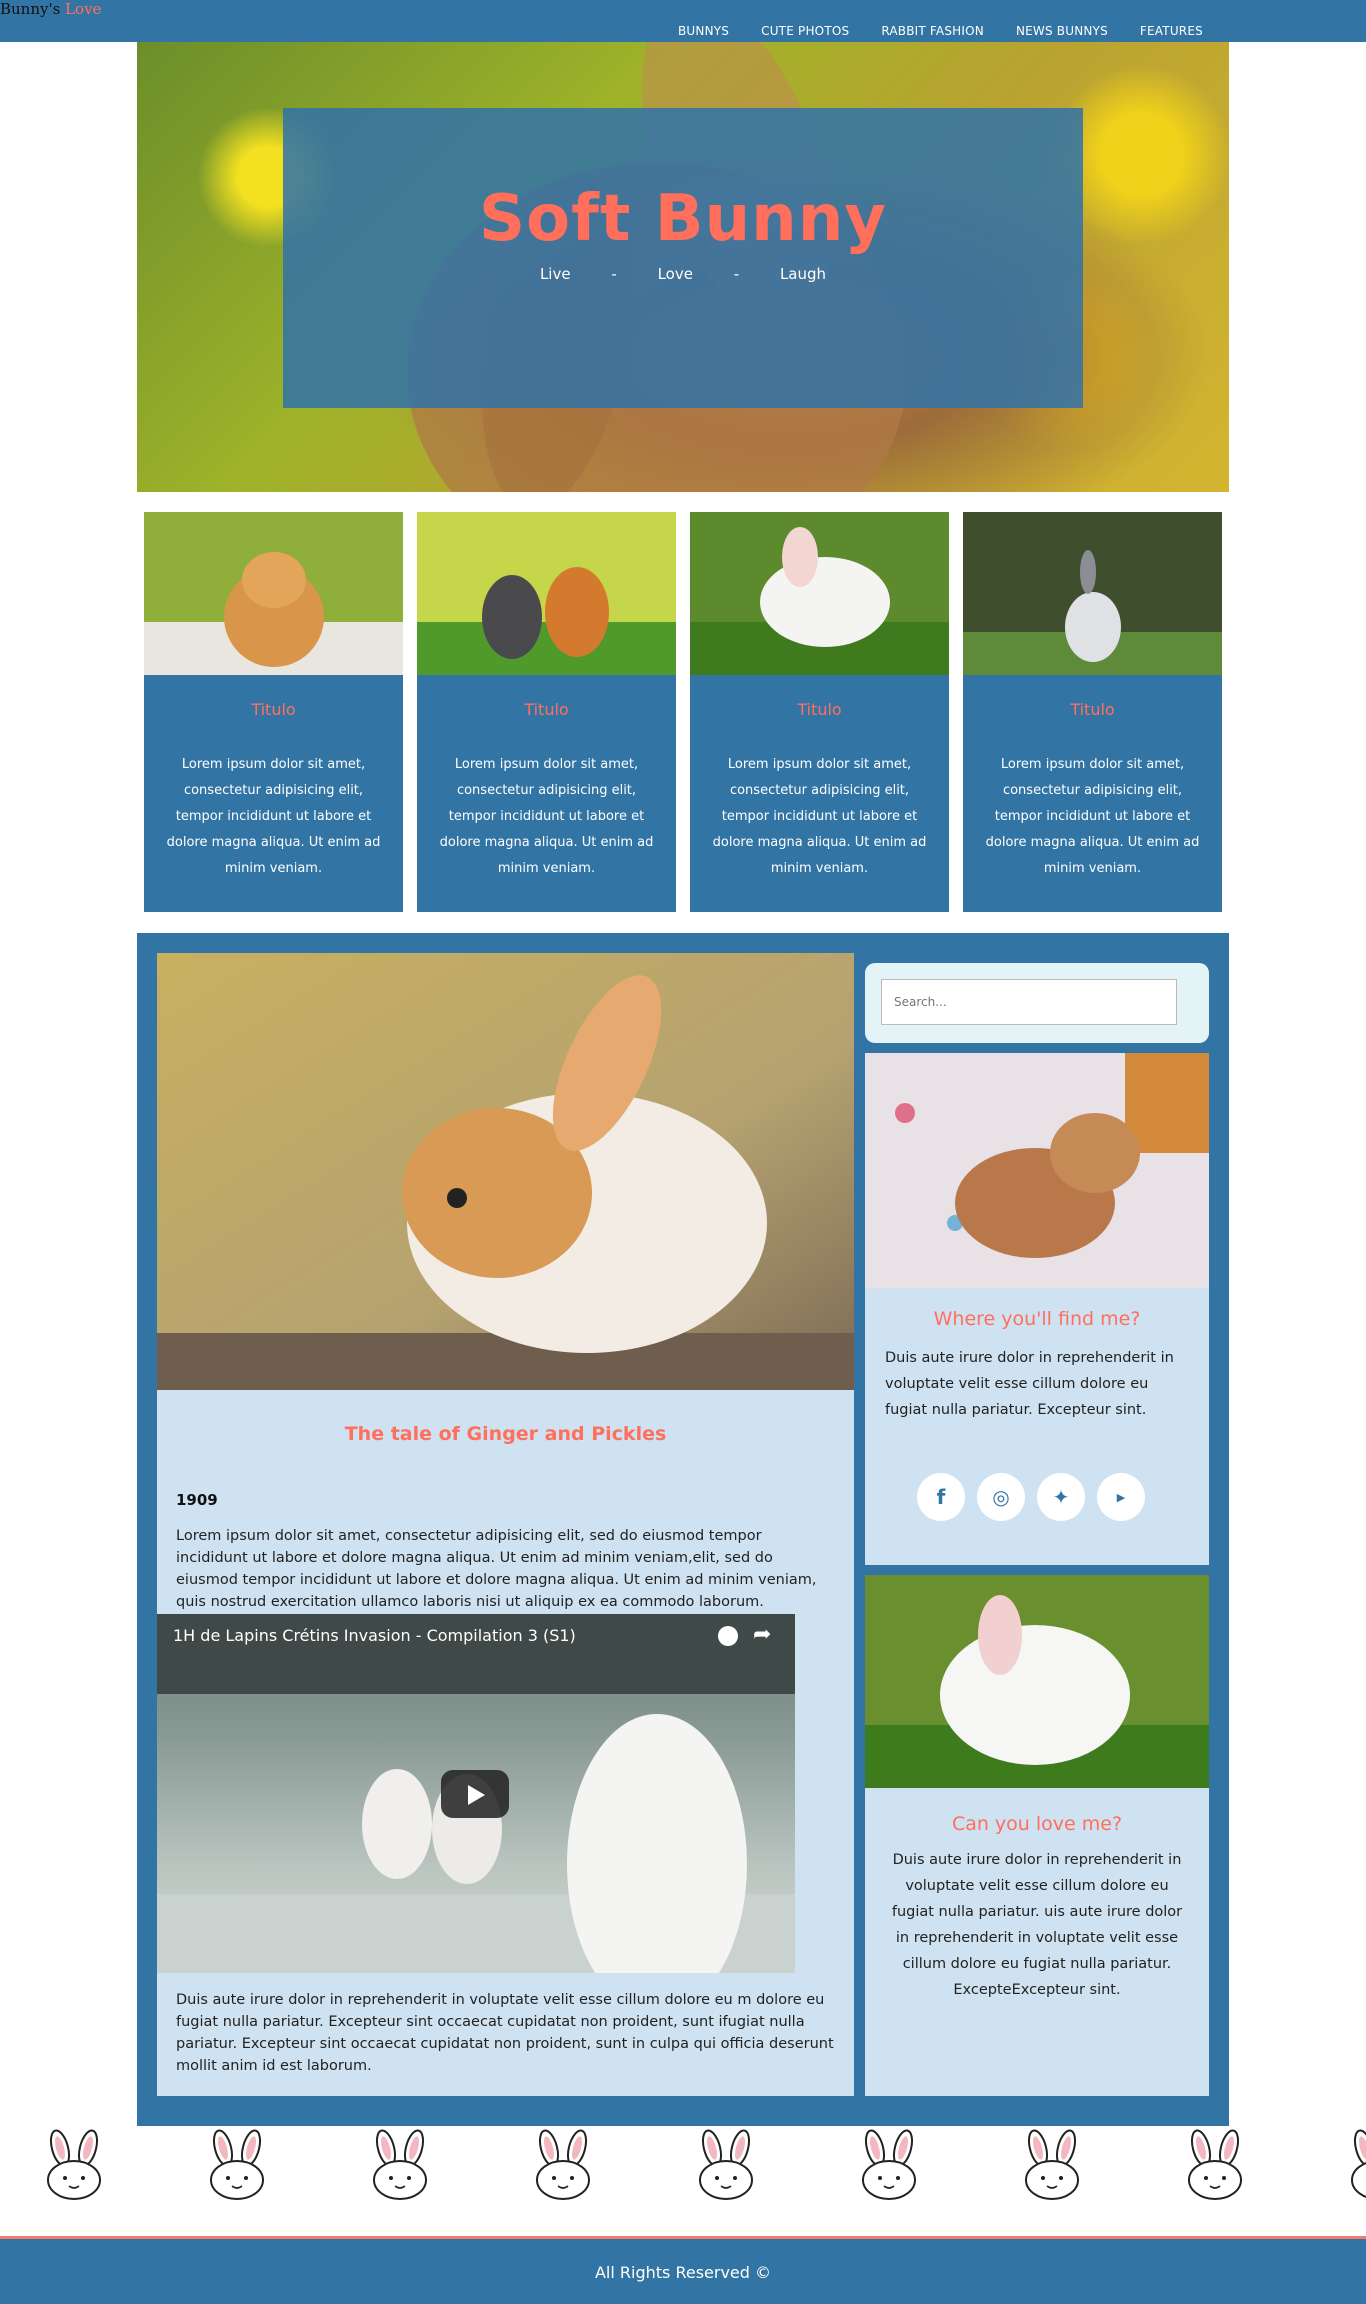 The height and width of the screenshot is (2304, 1366). Describe the element at coordinates (1037, 1319) in the screenshot. I see `sidebar-title: Where you'll find me?` at that location.